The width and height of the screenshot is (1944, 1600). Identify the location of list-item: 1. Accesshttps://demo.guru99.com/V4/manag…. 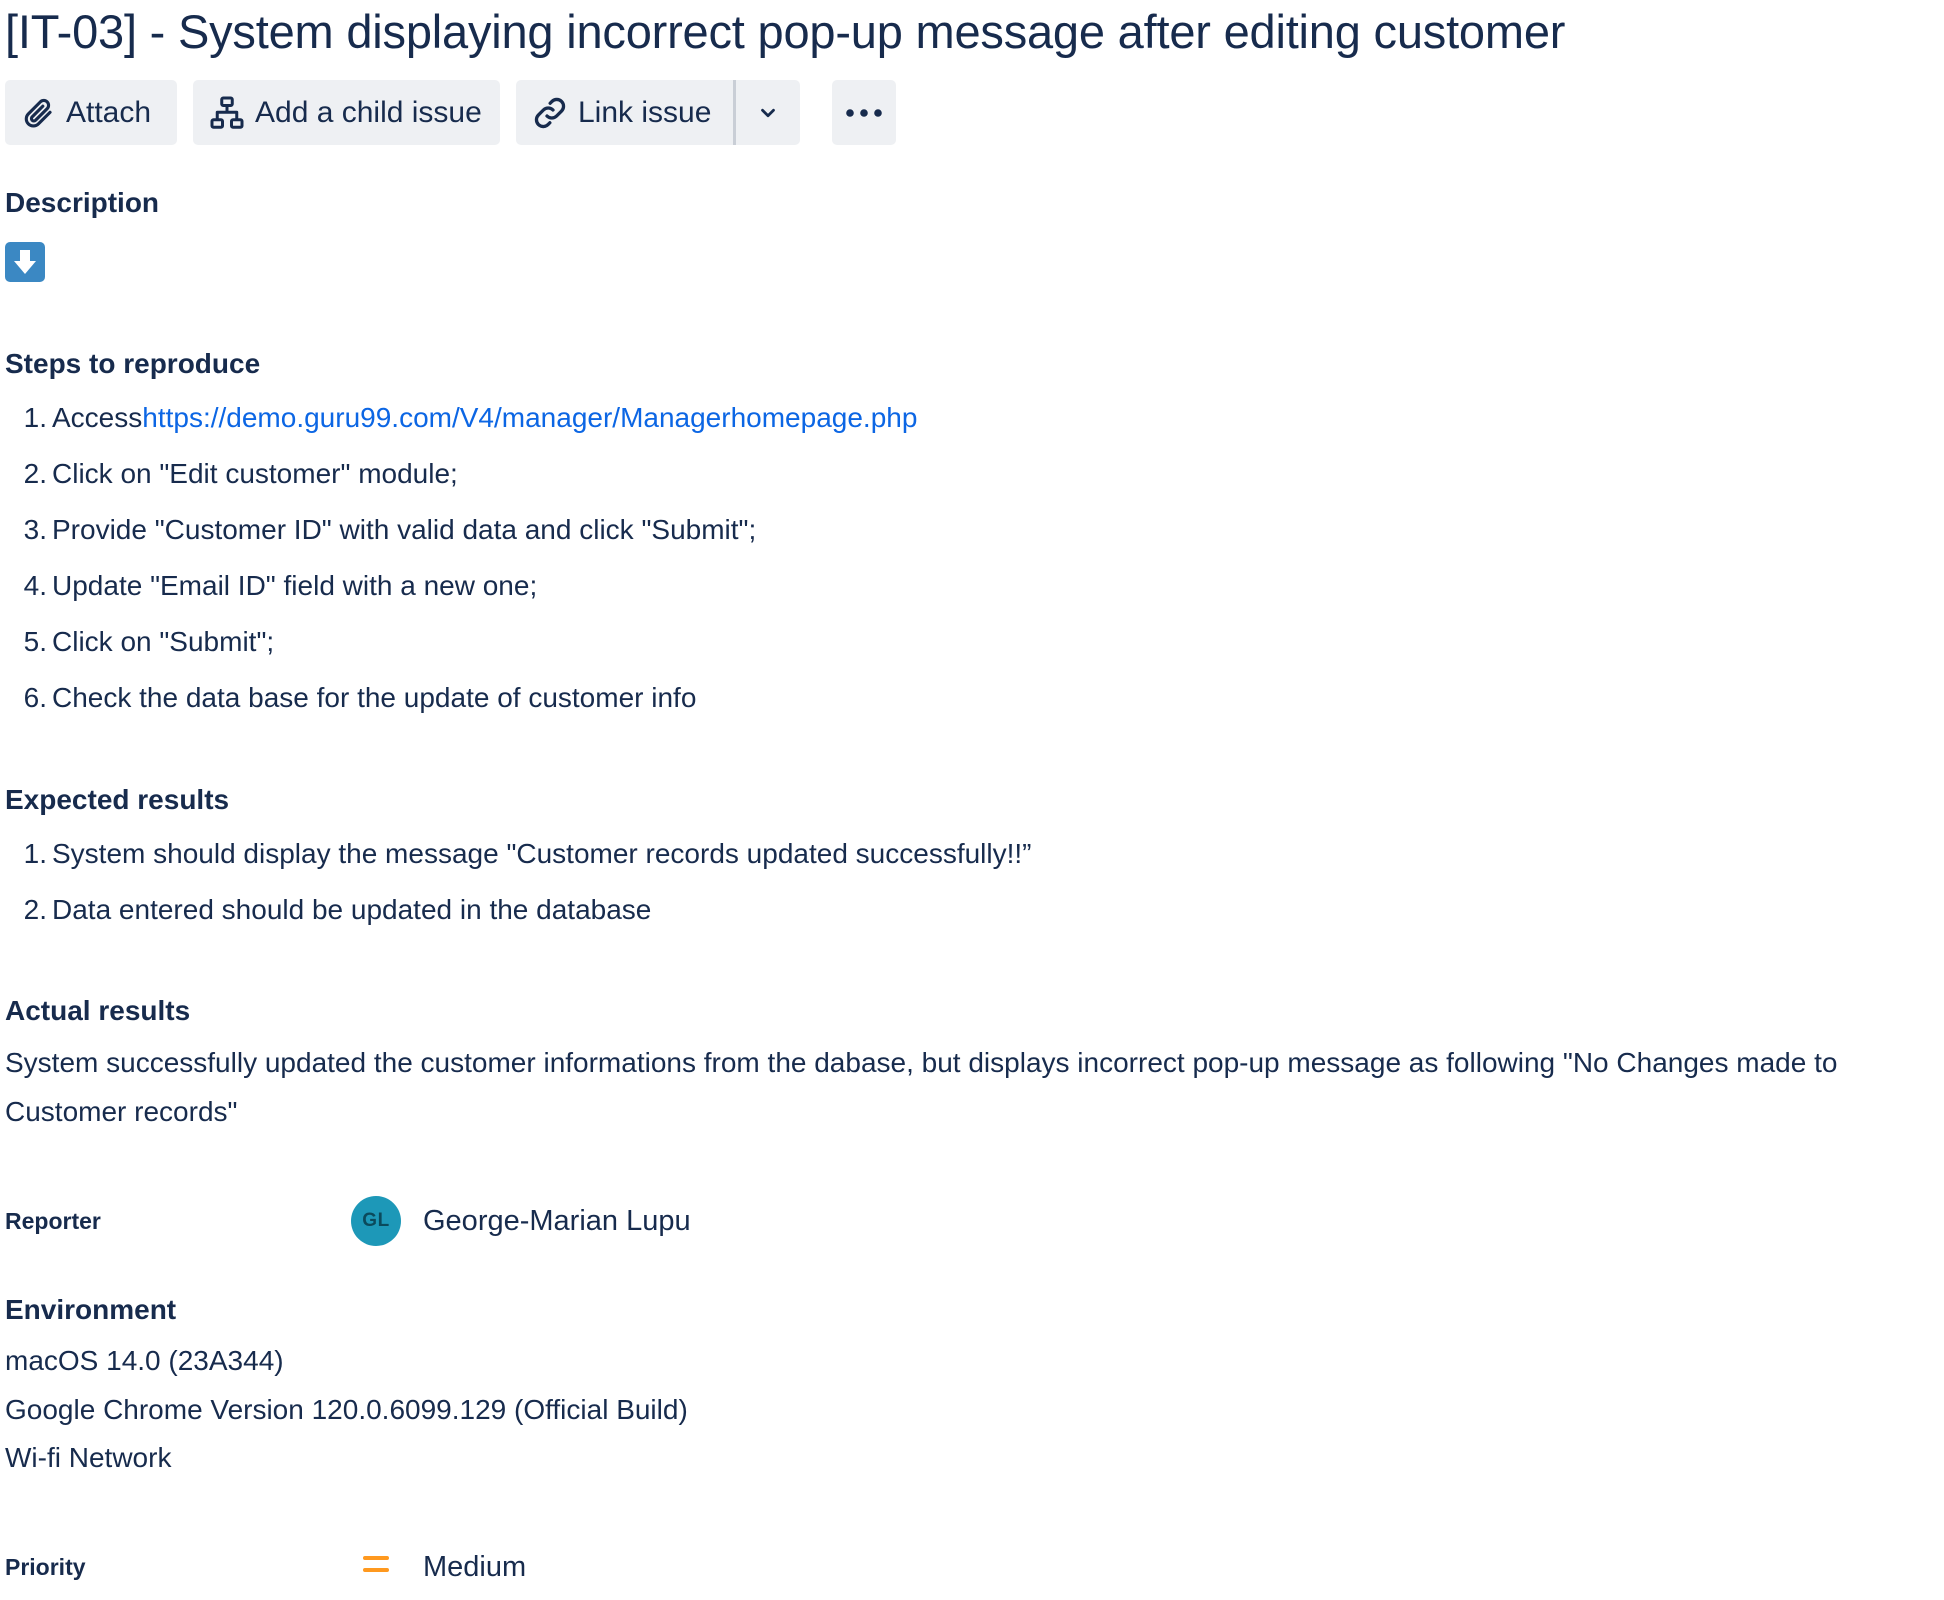
(470, 417).